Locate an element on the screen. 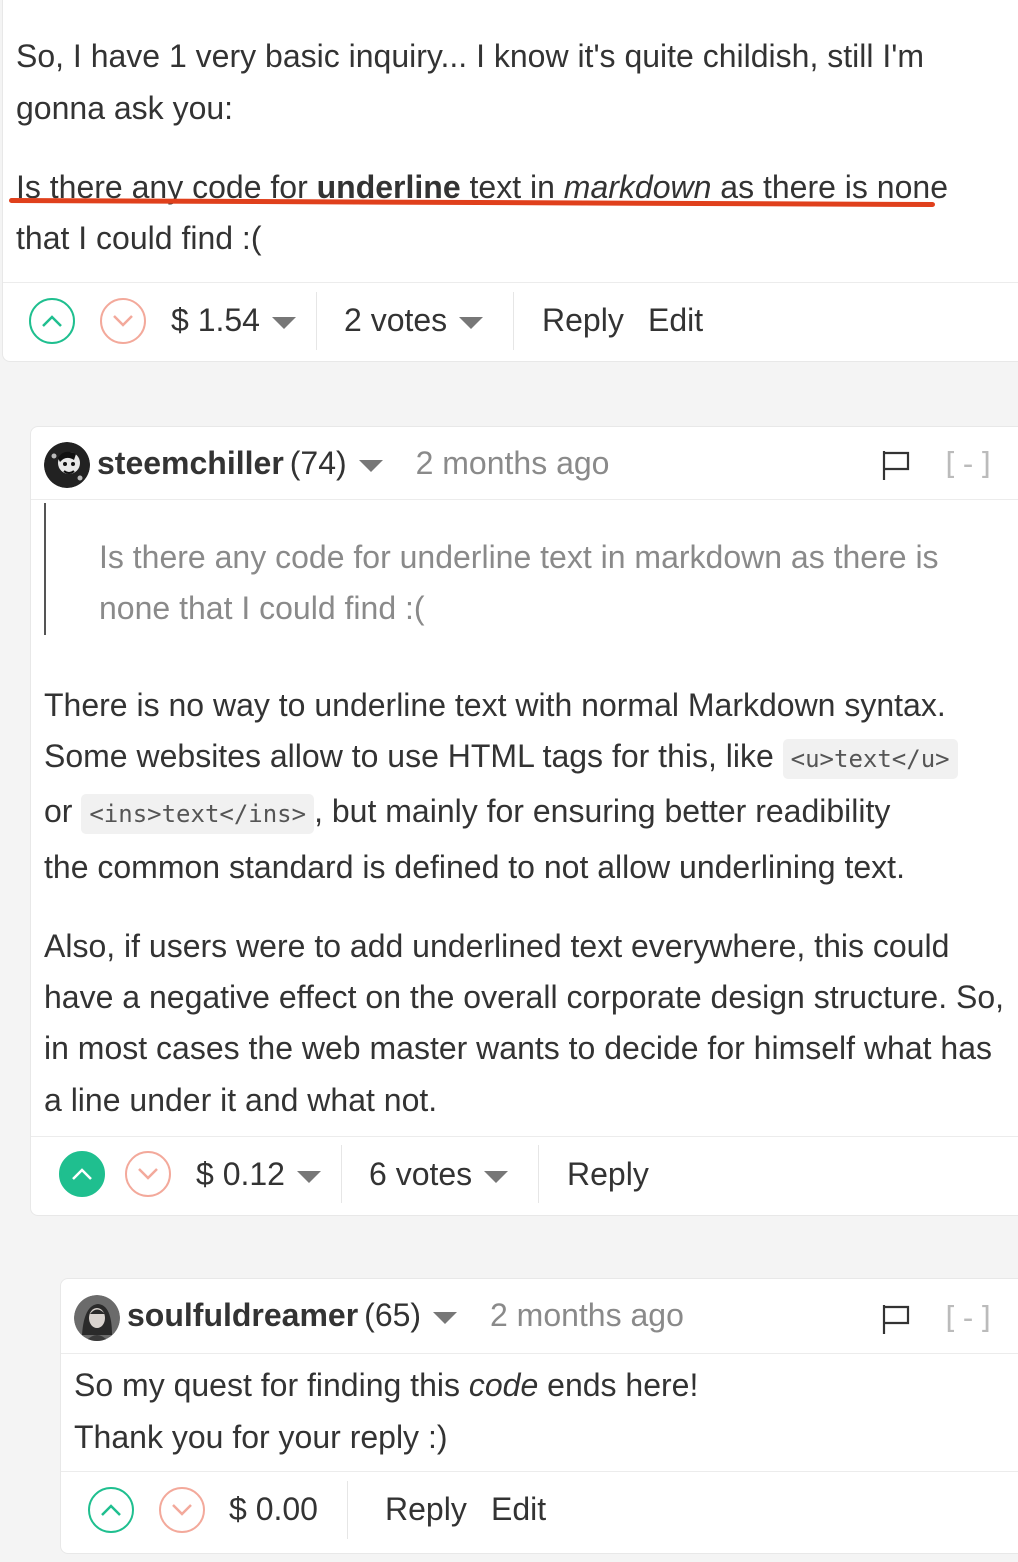 This screenshot has width=1018, height=1562. payout-display: $ 0.00 is located at coordinates (273, 1509).